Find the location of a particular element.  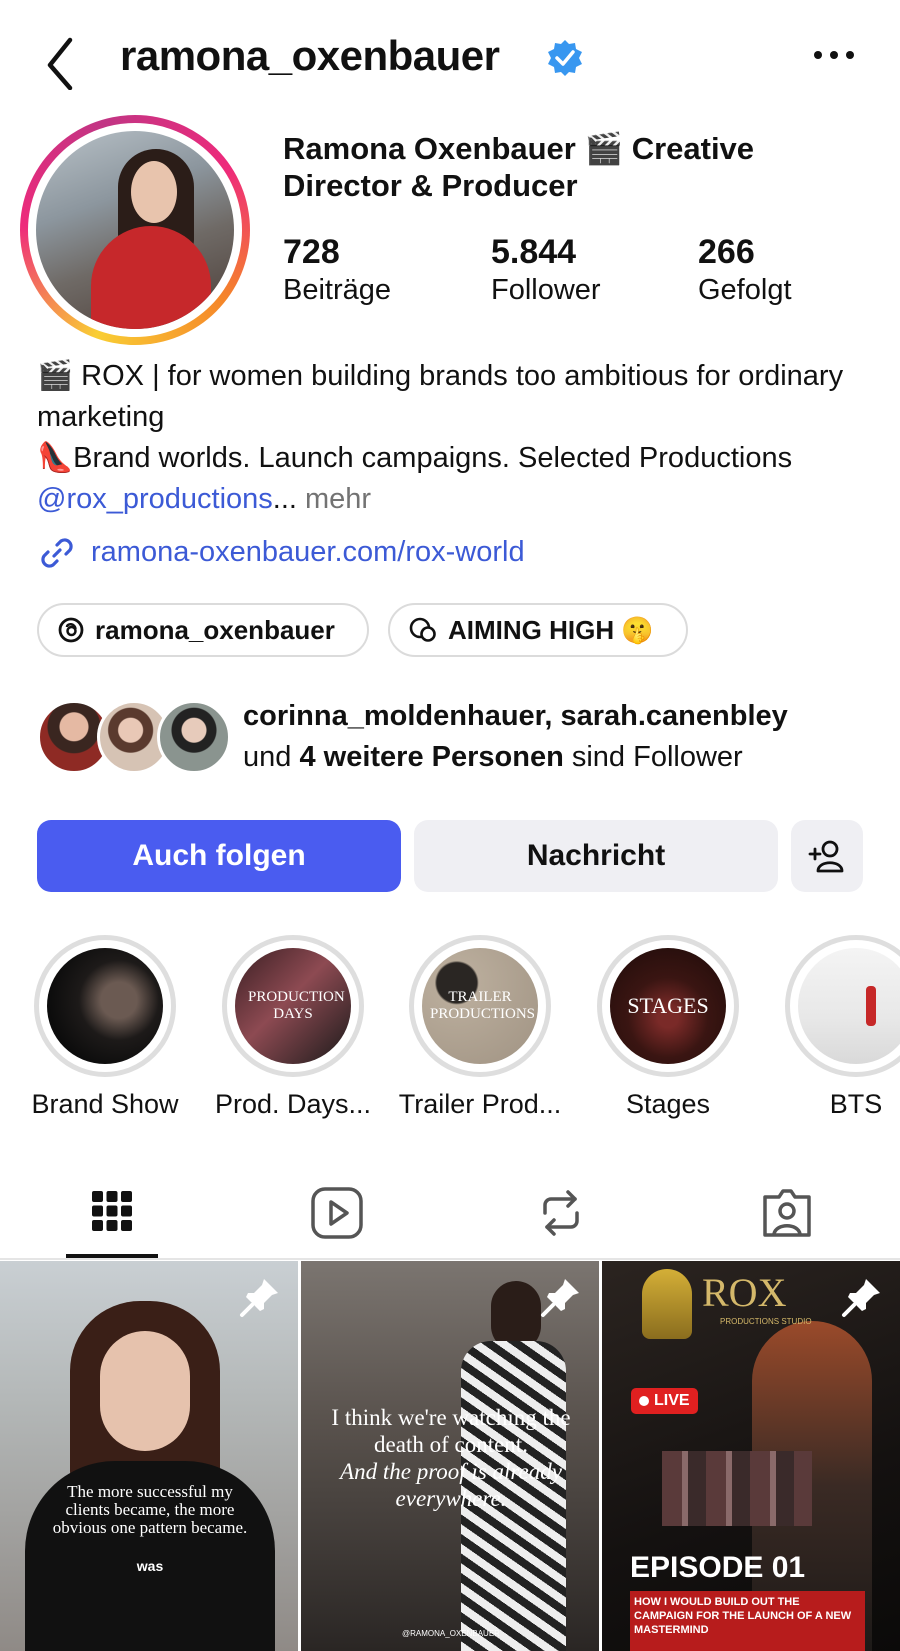

link-icon is located at coordinates (57, 552).